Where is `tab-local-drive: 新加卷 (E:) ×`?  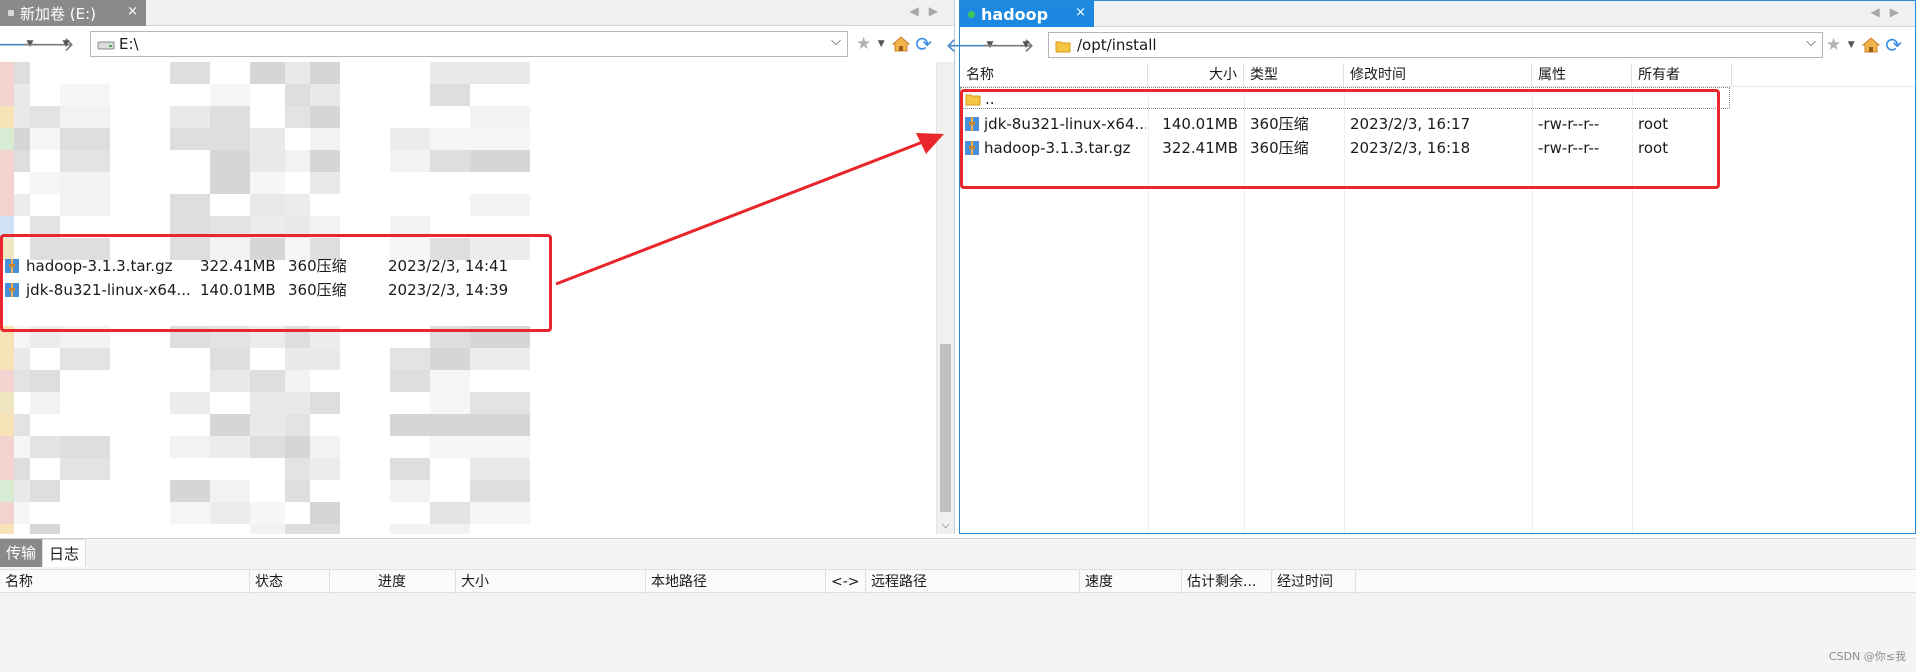 tab-local-drive: 新加卷 (E:) × is located at coordinates (73, 13).